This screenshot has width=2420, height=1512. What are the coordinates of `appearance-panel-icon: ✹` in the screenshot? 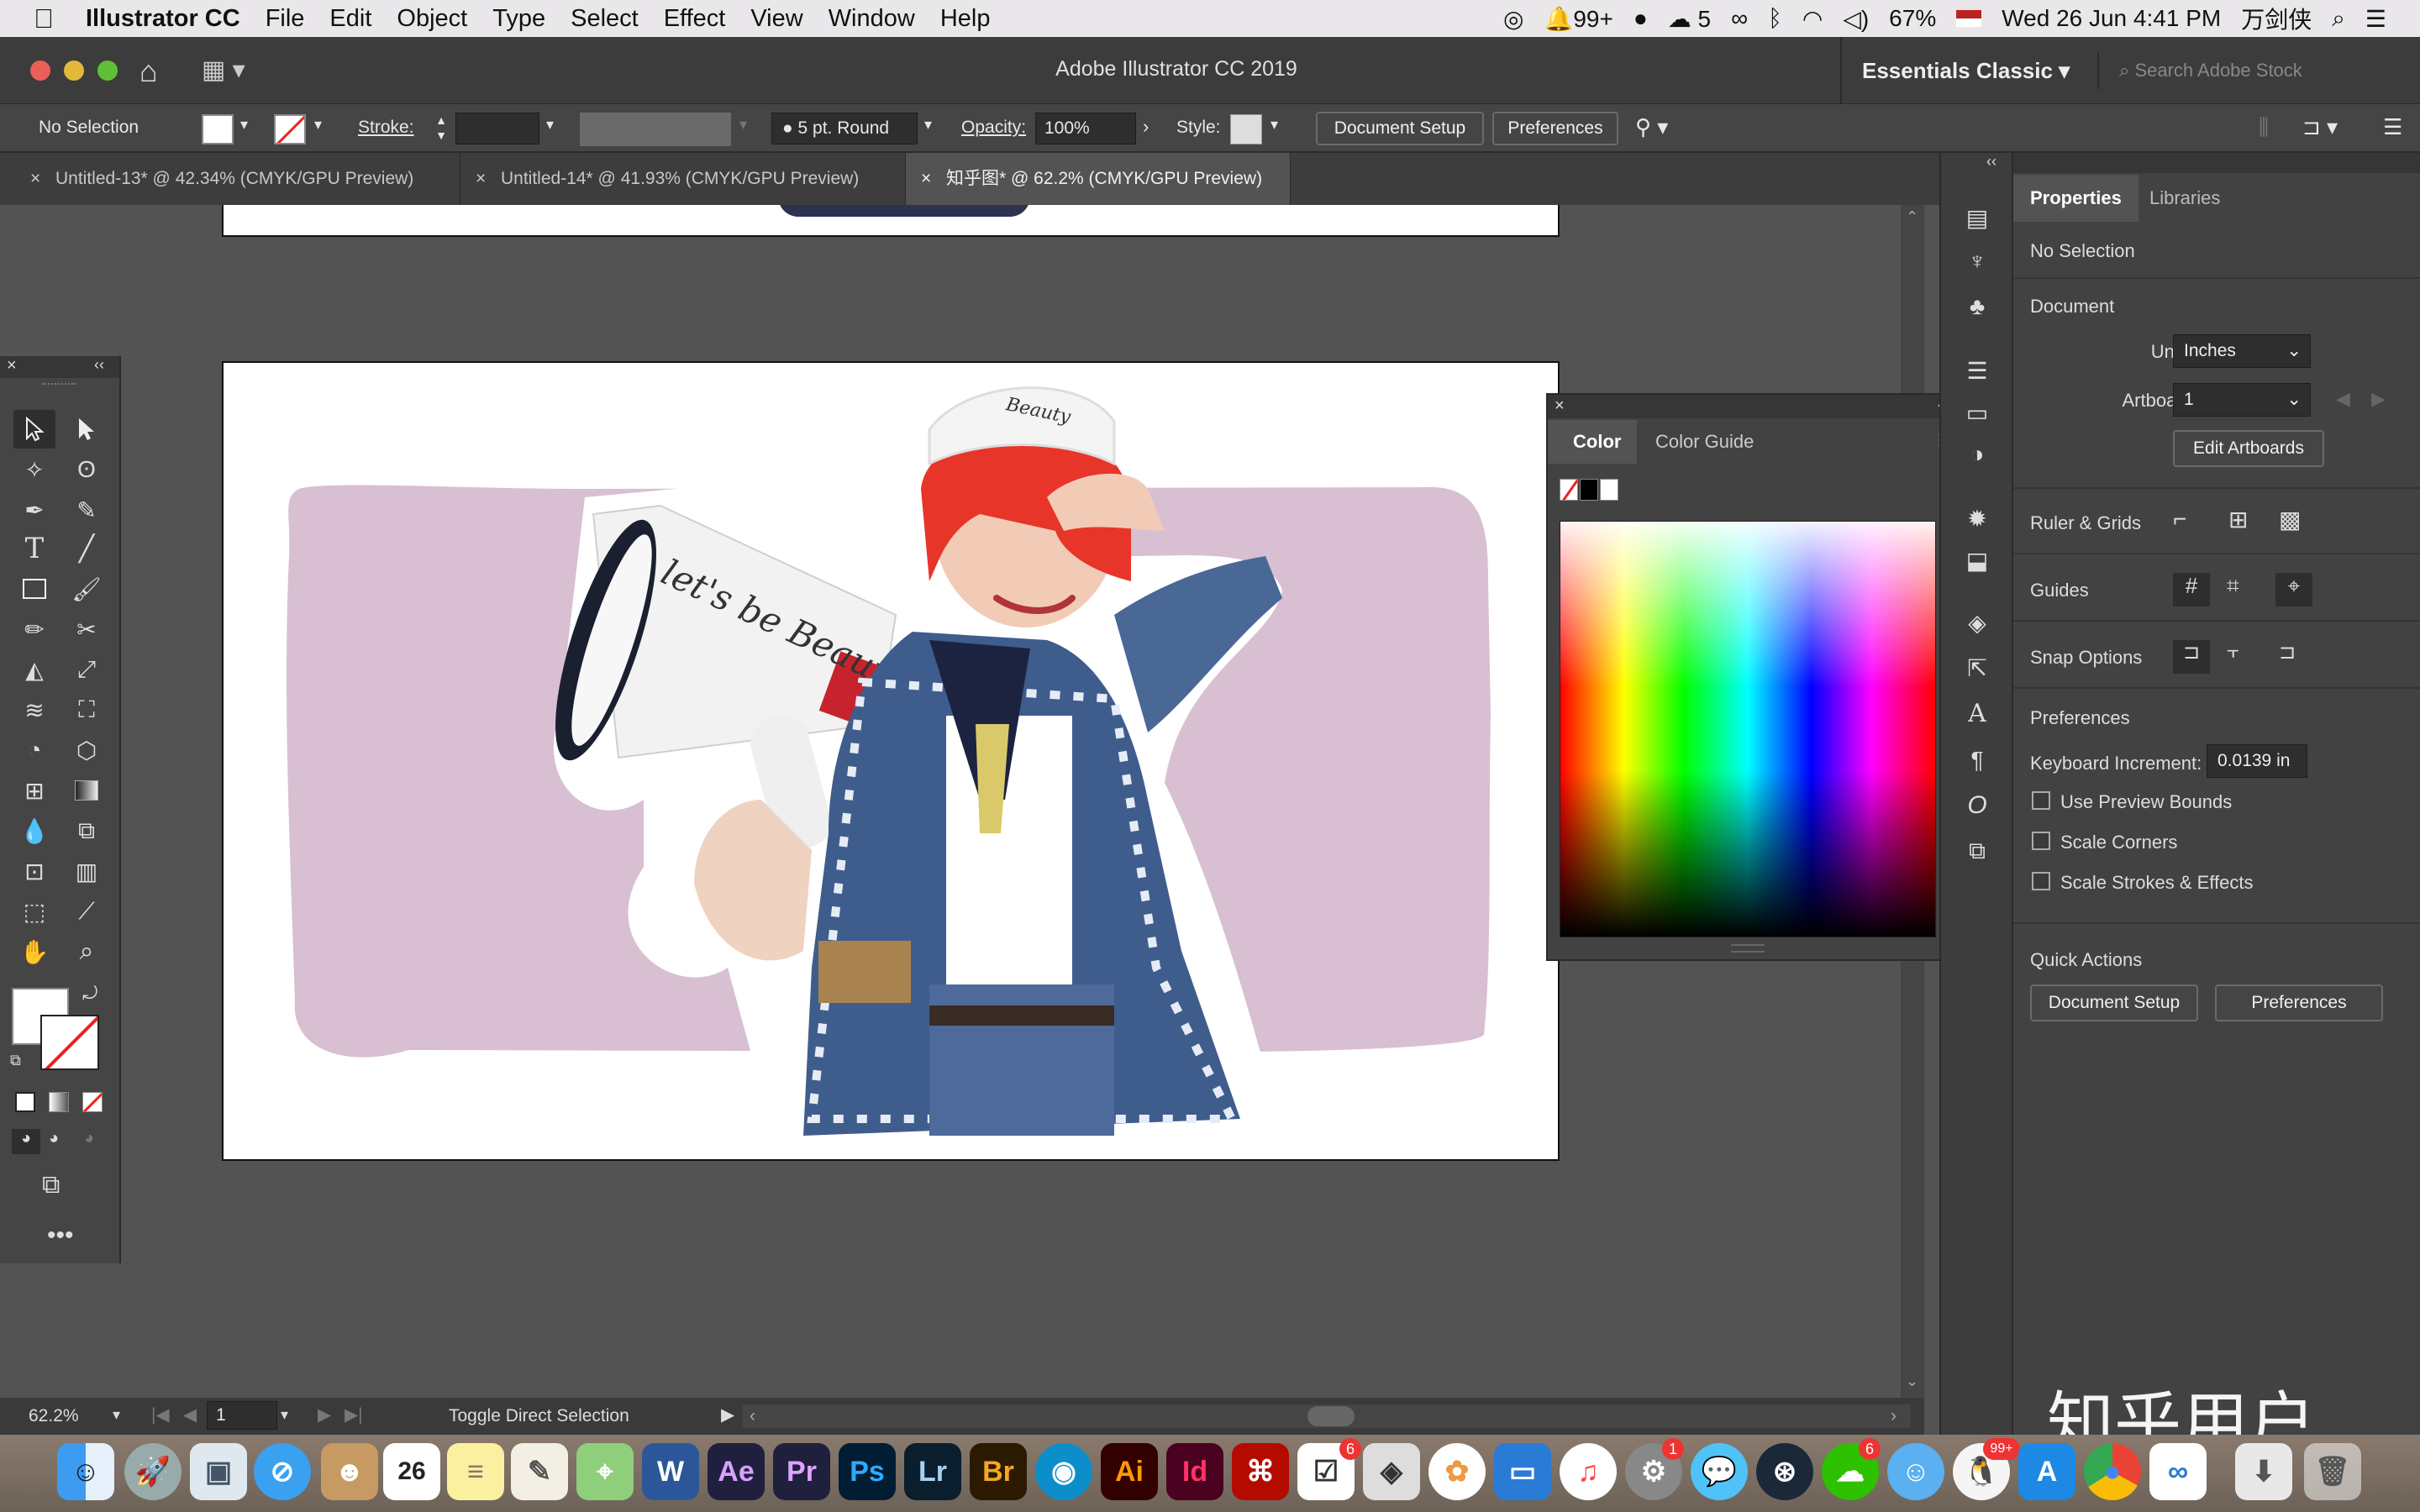 It's located at (1977, 518).